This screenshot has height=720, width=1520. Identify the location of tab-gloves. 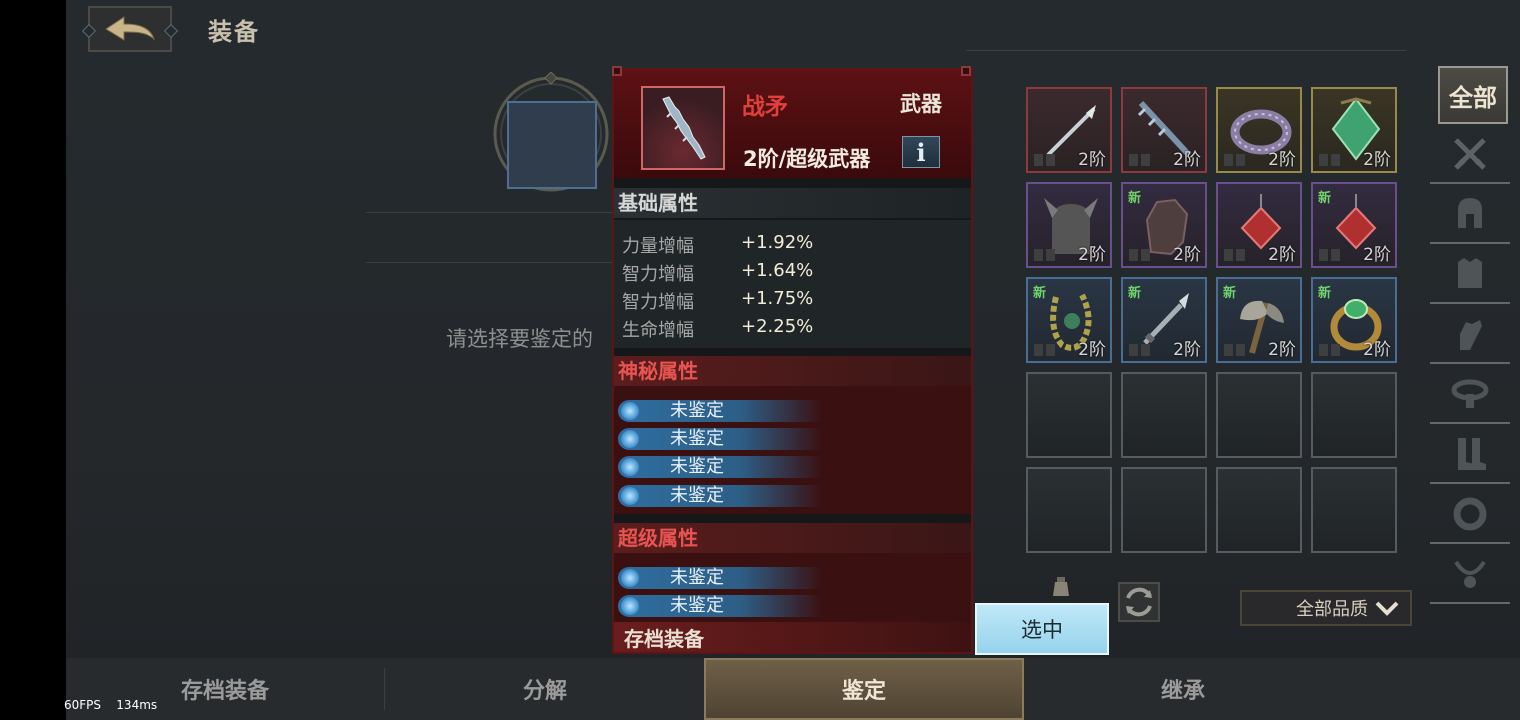
(1470, 335).